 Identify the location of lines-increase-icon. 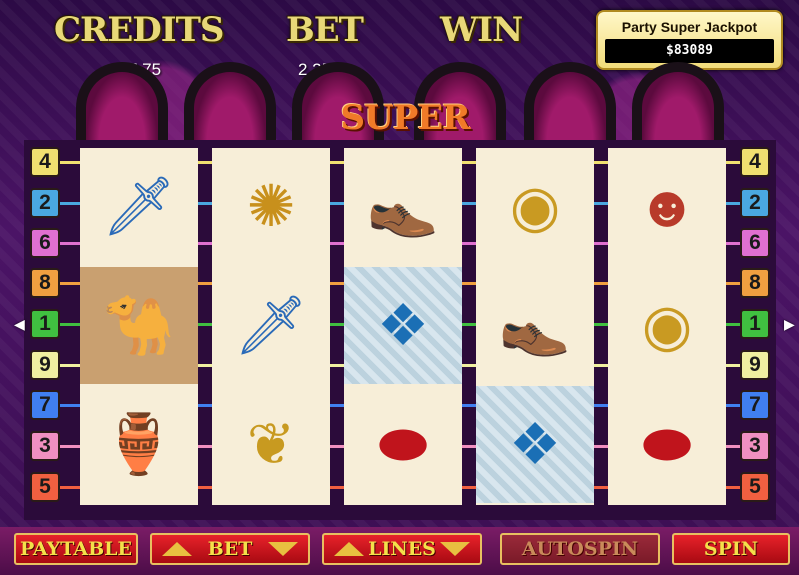
(349, 549).